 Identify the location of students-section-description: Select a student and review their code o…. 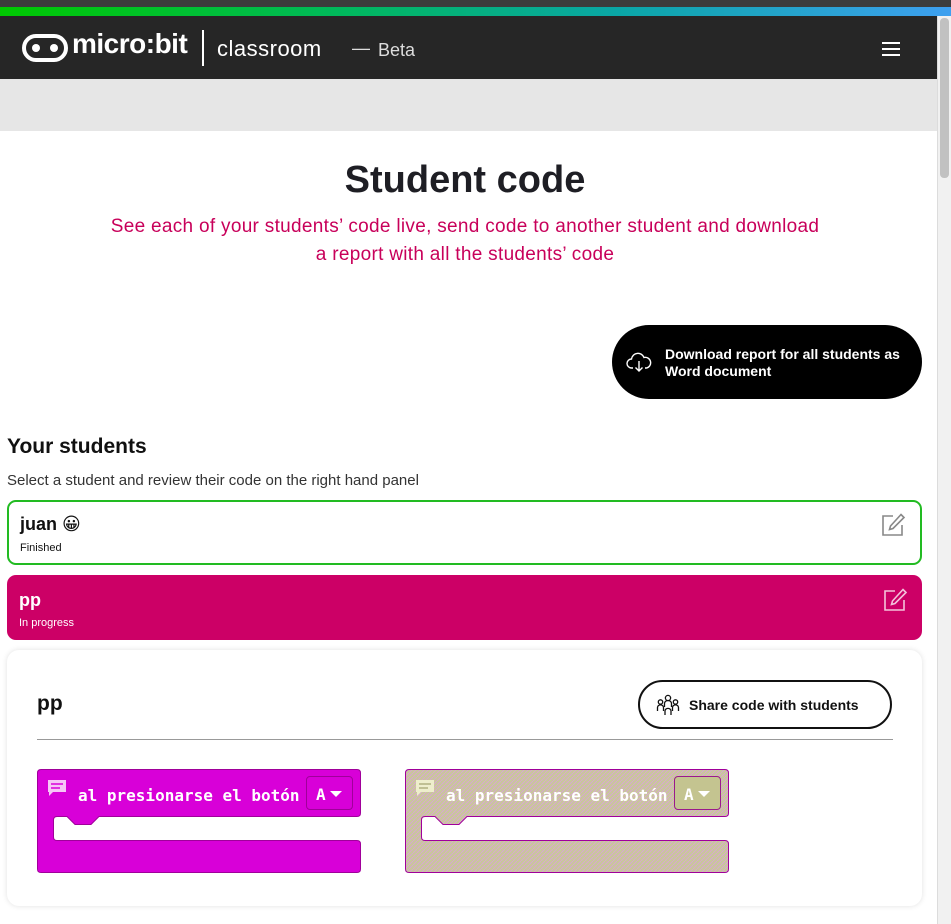
(213, 480).